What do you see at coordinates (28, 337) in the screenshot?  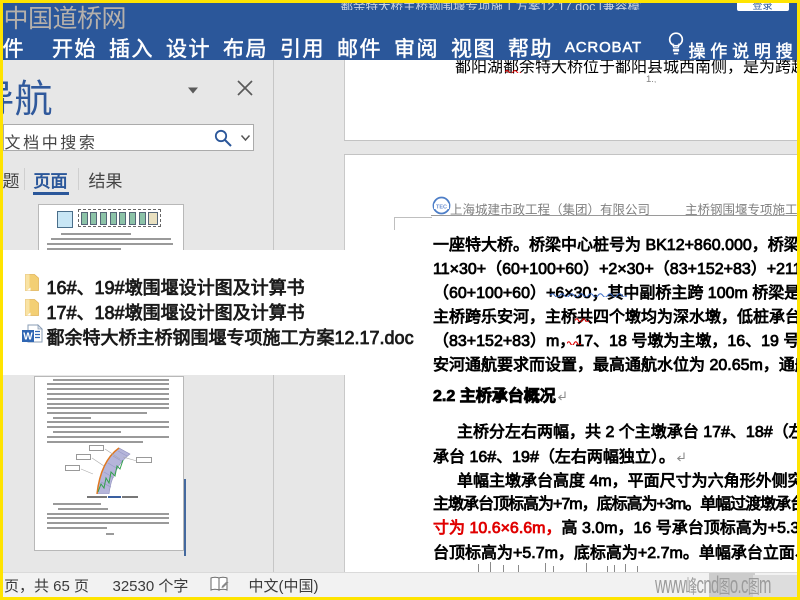 I see `svg-text: W` at bounding box center [28, 337].